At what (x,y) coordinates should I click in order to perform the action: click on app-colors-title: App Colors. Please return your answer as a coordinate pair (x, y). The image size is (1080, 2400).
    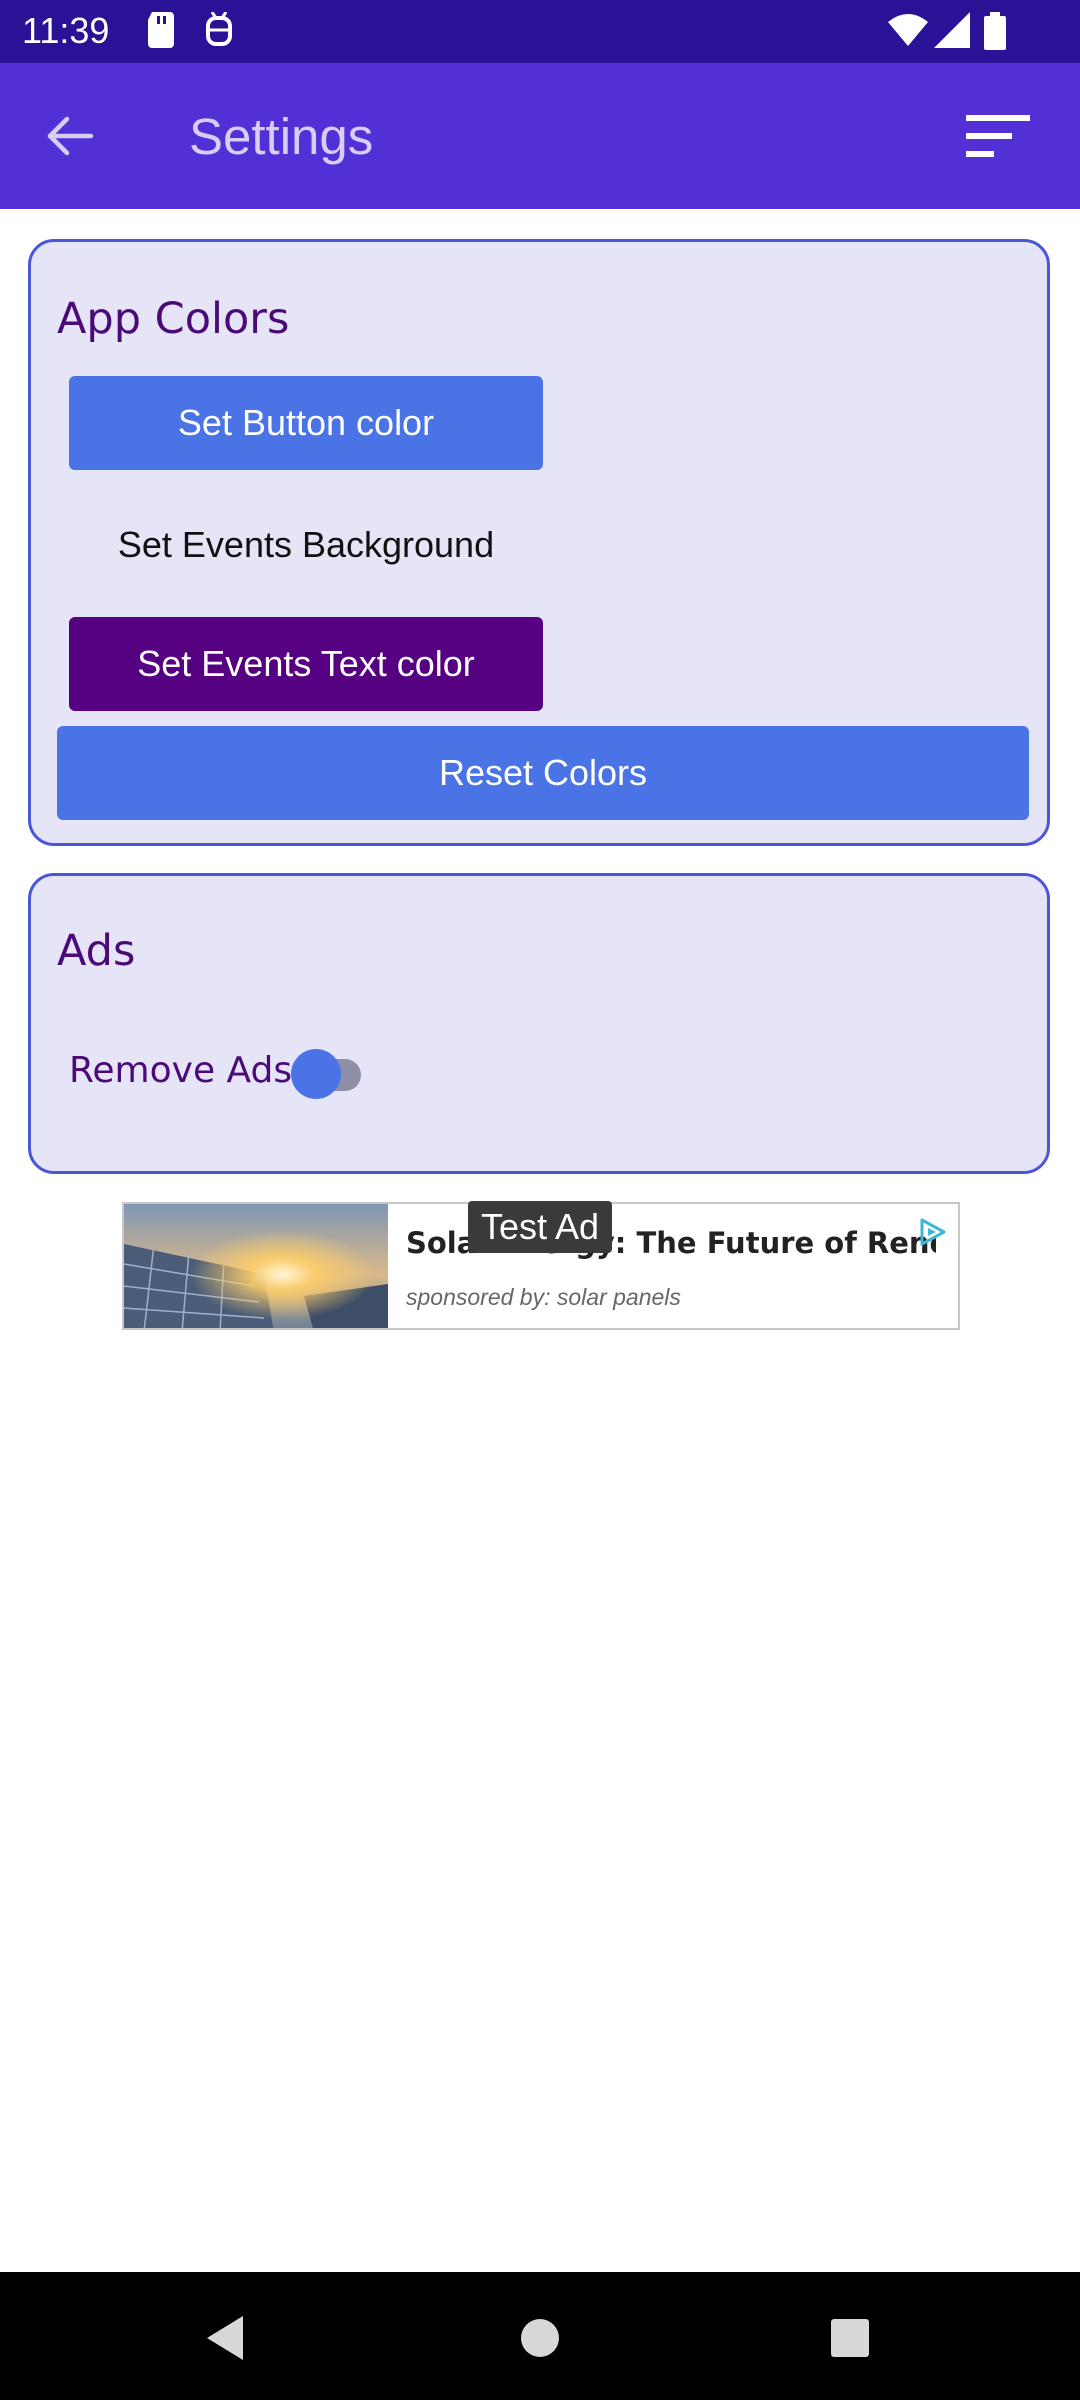
    Looking at the image, I should click on (173, 319).